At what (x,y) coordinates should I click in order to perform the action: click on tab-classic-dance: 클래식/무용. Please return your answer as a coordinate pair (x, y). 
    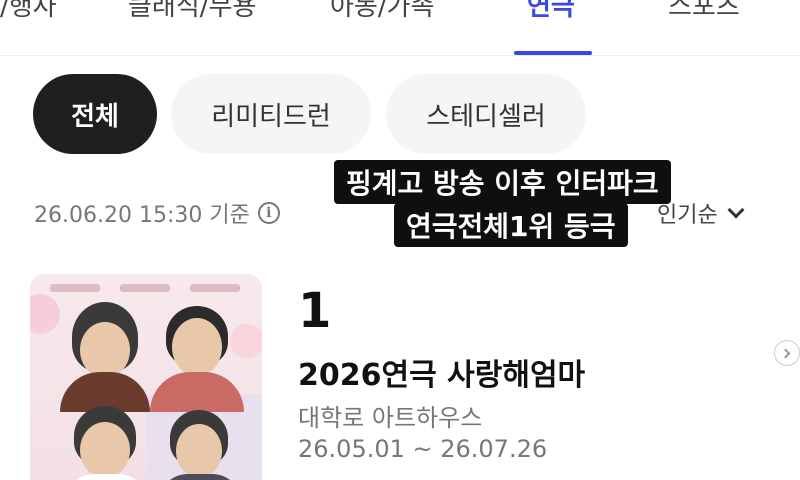
    Looking at the image, I should click on (192, 11).